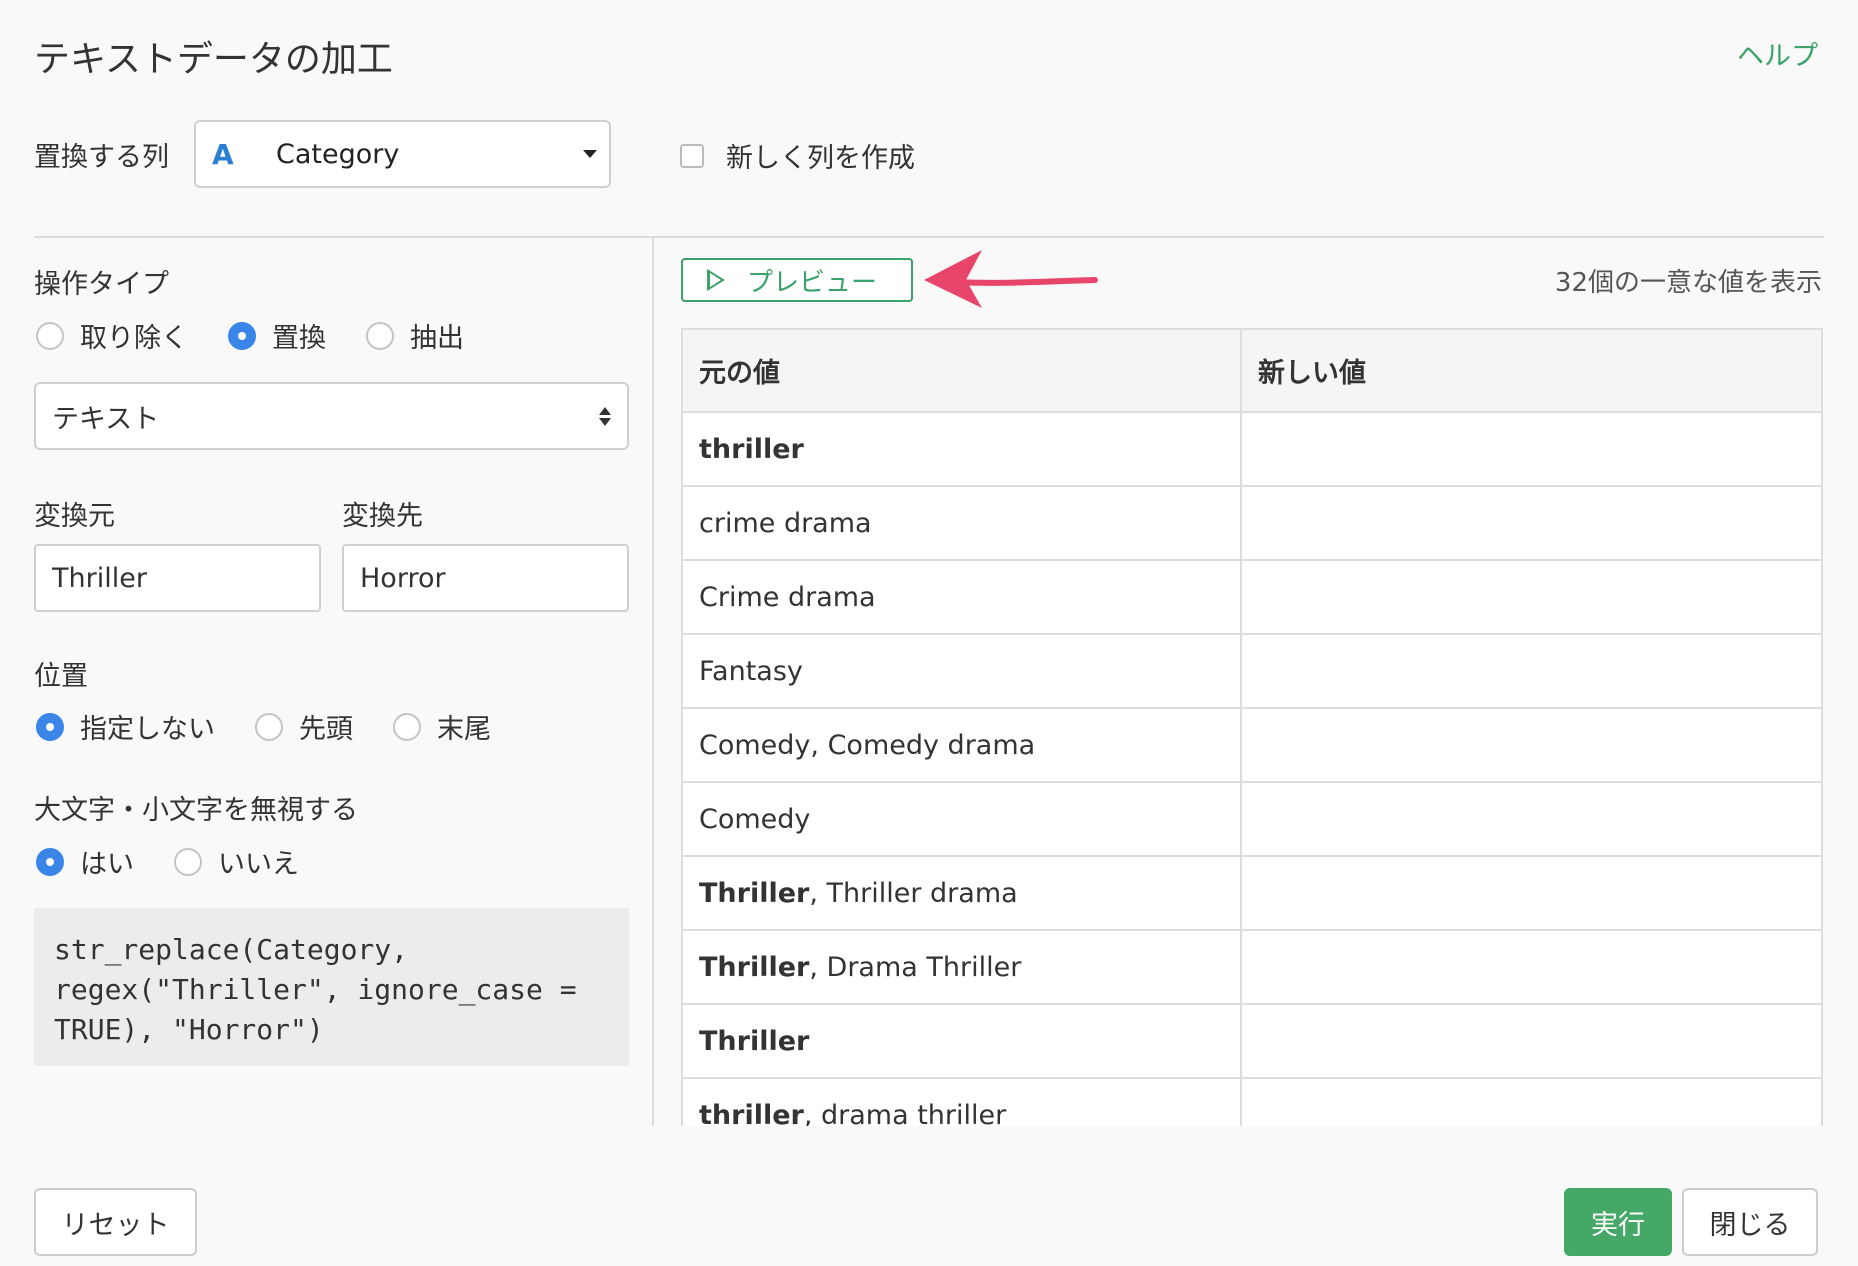 The height and width of the screenshot is (1266, 1858). What do you see at coordinates (590, 154) in the screenshot?
I see `chevron-down-icon` at bounding box center [590, 154].